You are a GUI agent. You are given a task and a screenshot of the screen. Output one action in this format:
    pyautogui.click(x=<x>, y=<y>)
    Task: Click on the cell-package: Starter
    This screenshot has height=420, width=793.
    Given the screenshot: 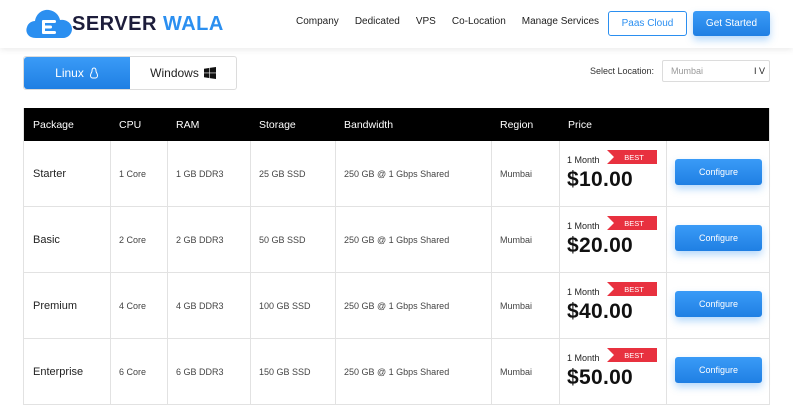 What is the action you would take?
    pyautogui.click(x=50, y=174)
    